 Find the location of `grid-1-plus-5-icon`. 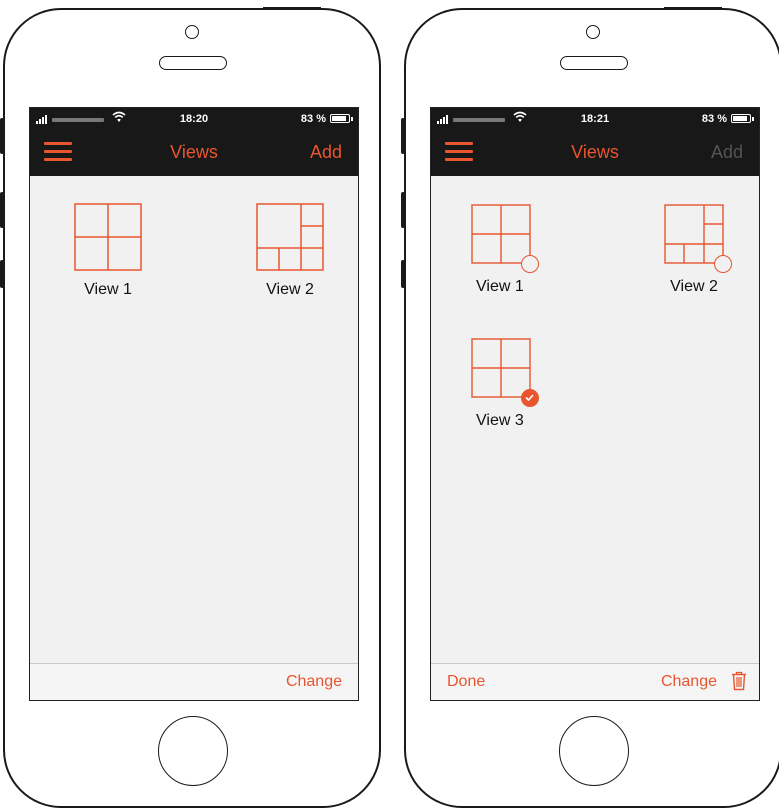

grid-1-plus-5-icon is located at coordinates (290, 237).